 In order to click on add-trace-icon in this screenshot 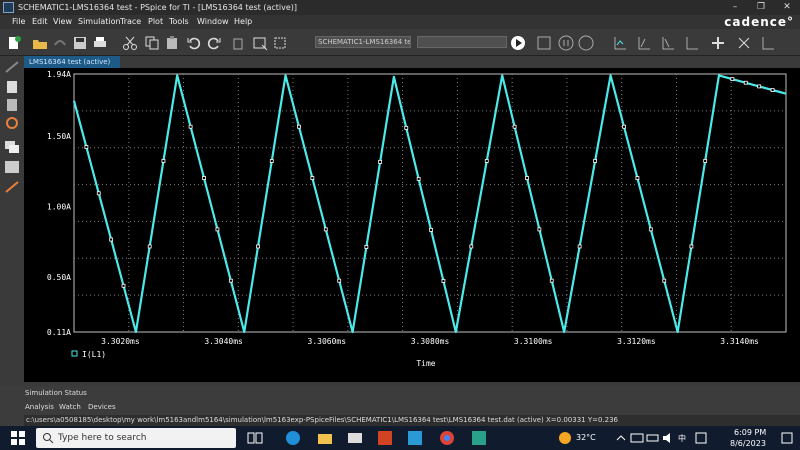, I will do `click(744, 43)`.